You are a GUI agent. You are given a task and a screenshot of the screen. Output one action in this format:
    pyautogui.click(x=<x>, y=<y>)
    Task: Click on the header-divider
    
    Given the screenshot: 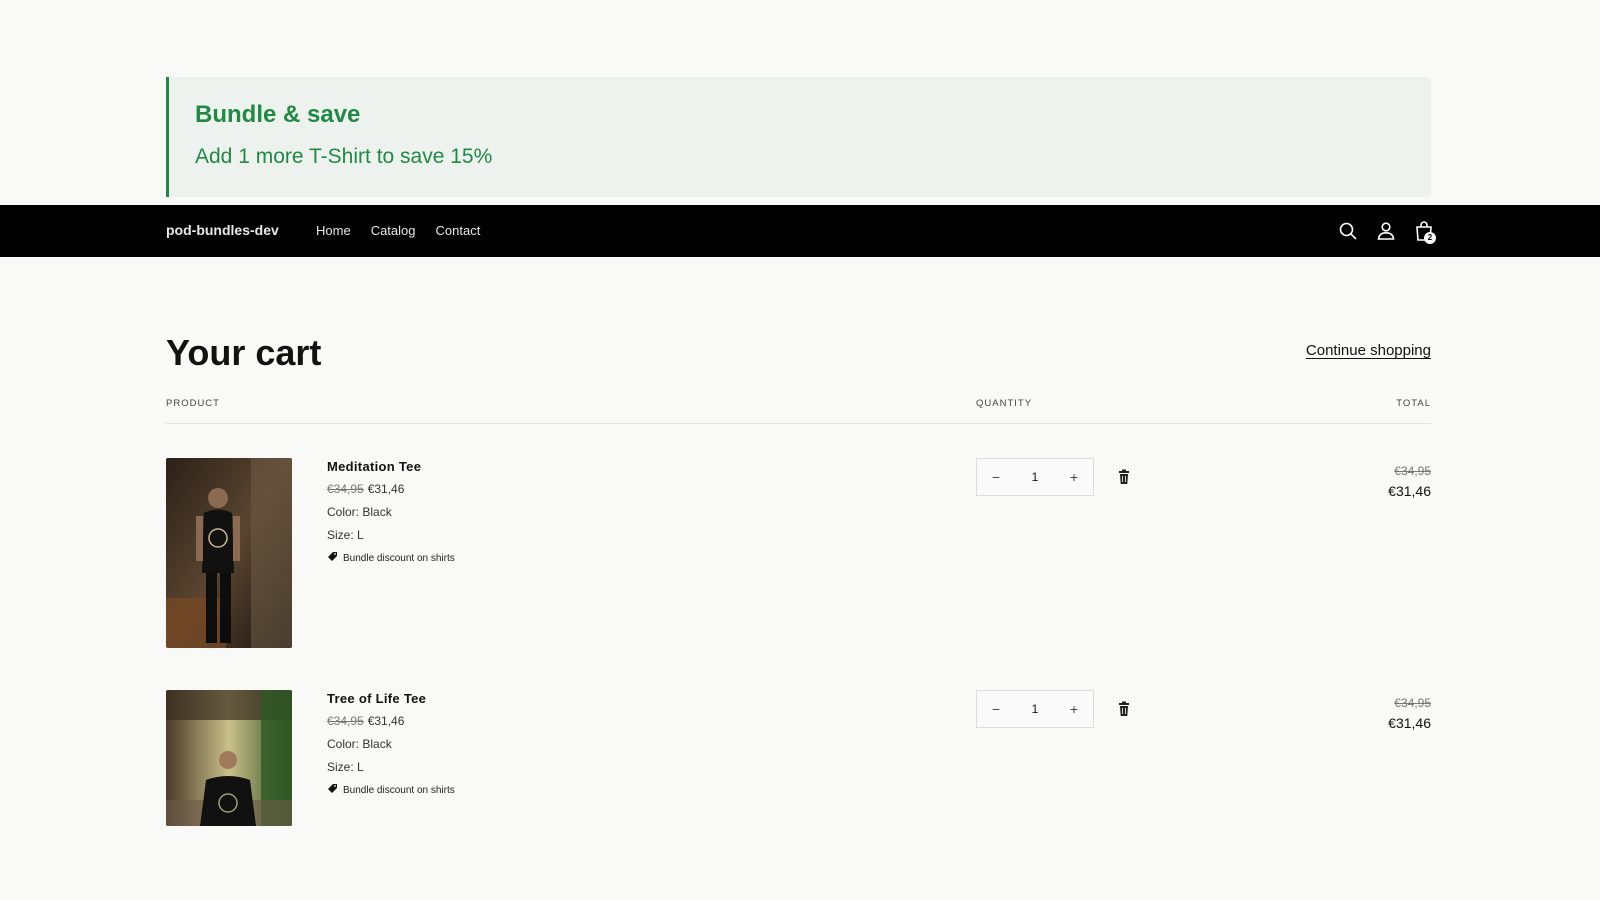 What is the action you would take?
    pyautogui.click(x=798, y=423)
    